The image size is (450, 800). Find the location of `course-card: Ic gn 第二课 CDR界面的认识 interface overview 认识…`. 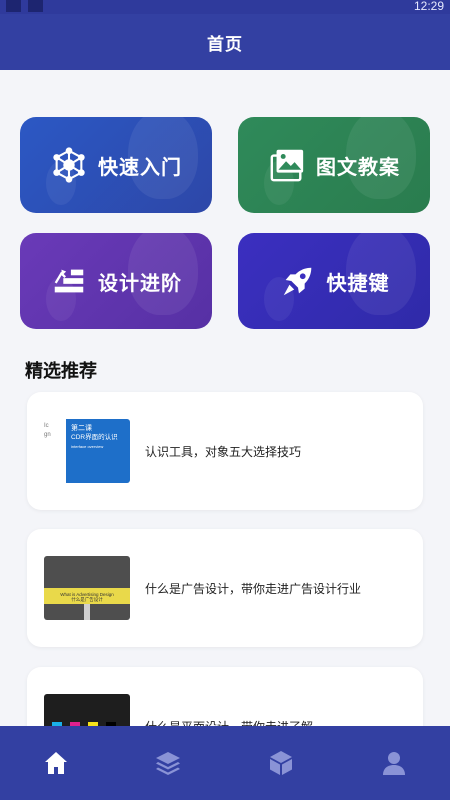

course-card: Ic gn 第二课 CDR界面的认识 interface overview 认识… is located at coordinates (225, 451).